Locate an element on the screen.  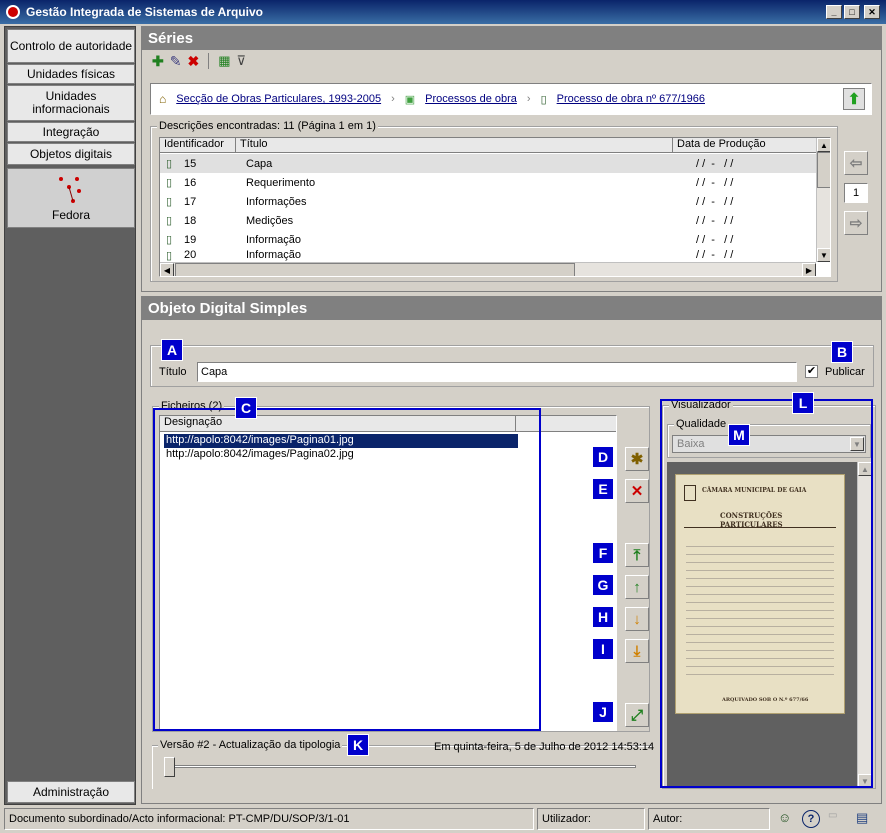
previous-page-icon: ⇦ is located at coordinates (856, 163).